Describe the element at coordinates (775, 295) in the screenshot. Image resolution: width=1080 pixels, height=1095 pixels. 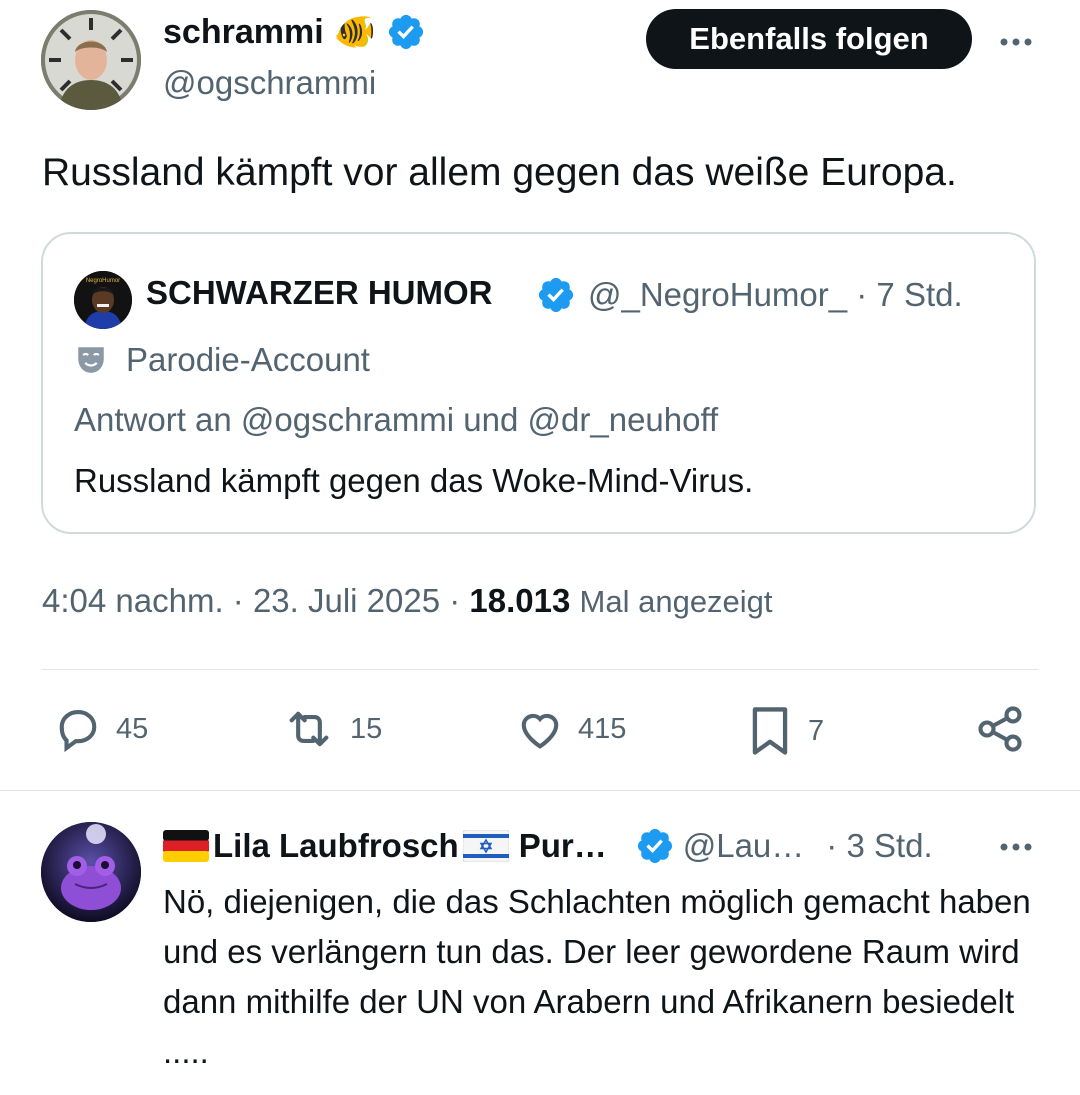
I see `quote-author-handle: @_NegroHumor_ · 7 Std.` at that location.